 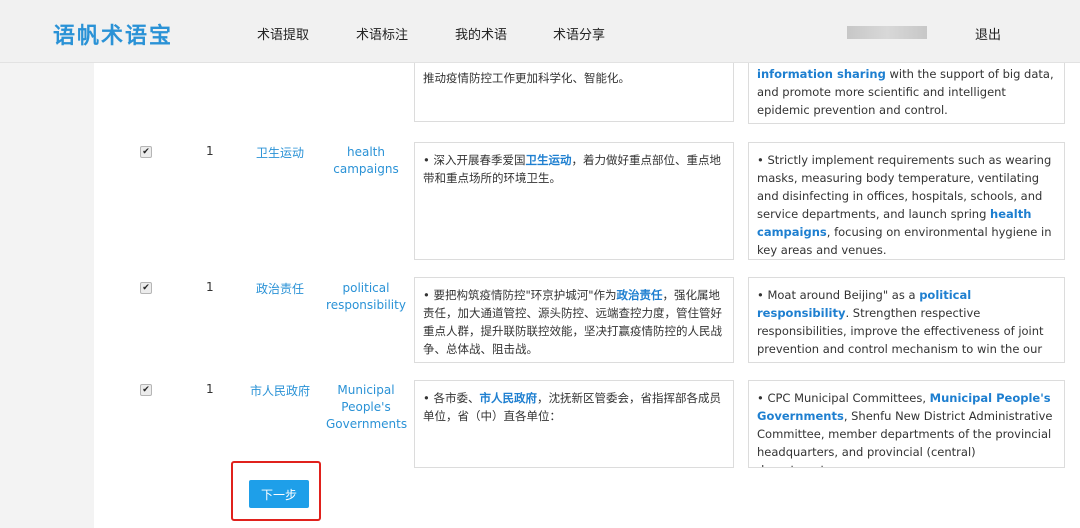 I want to click on logout-link: 退出, so click(x=988, y=33).